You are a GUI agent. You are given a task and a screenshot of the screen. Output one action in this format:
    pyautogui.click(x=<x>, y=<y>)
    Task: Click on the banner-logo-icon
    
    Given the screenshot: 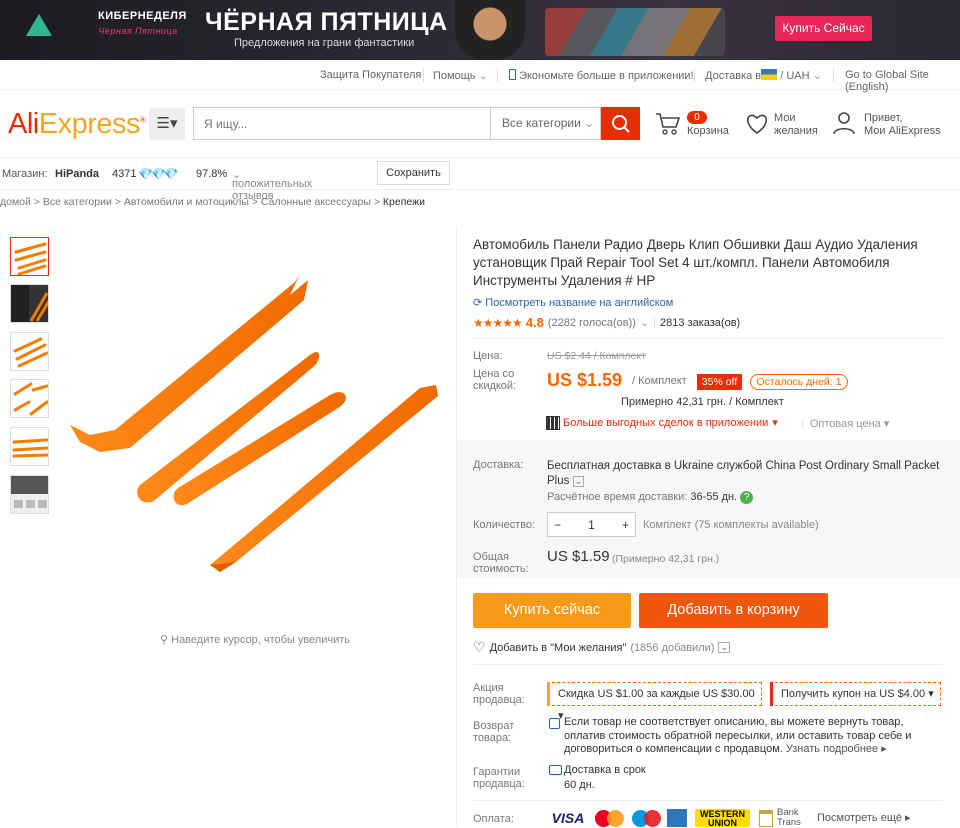 What is the action you would take?
    pyautogui.click(x=39, y=25)
    